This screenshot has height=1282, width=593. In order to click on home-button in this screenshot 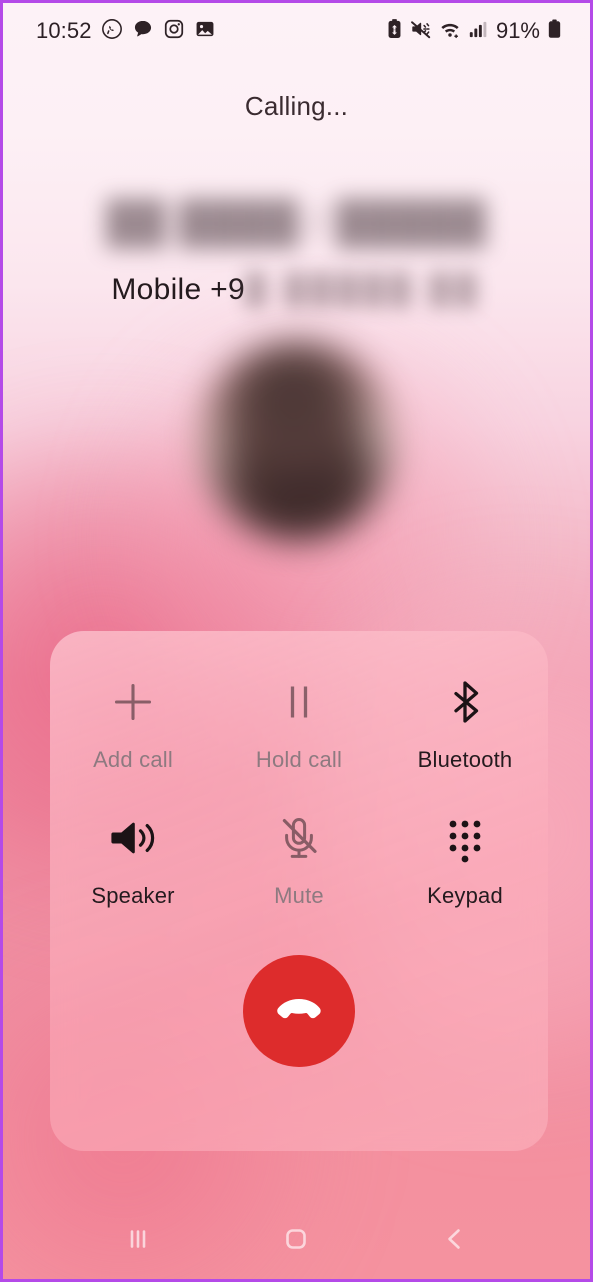, I will do `click(296, 1240)`.